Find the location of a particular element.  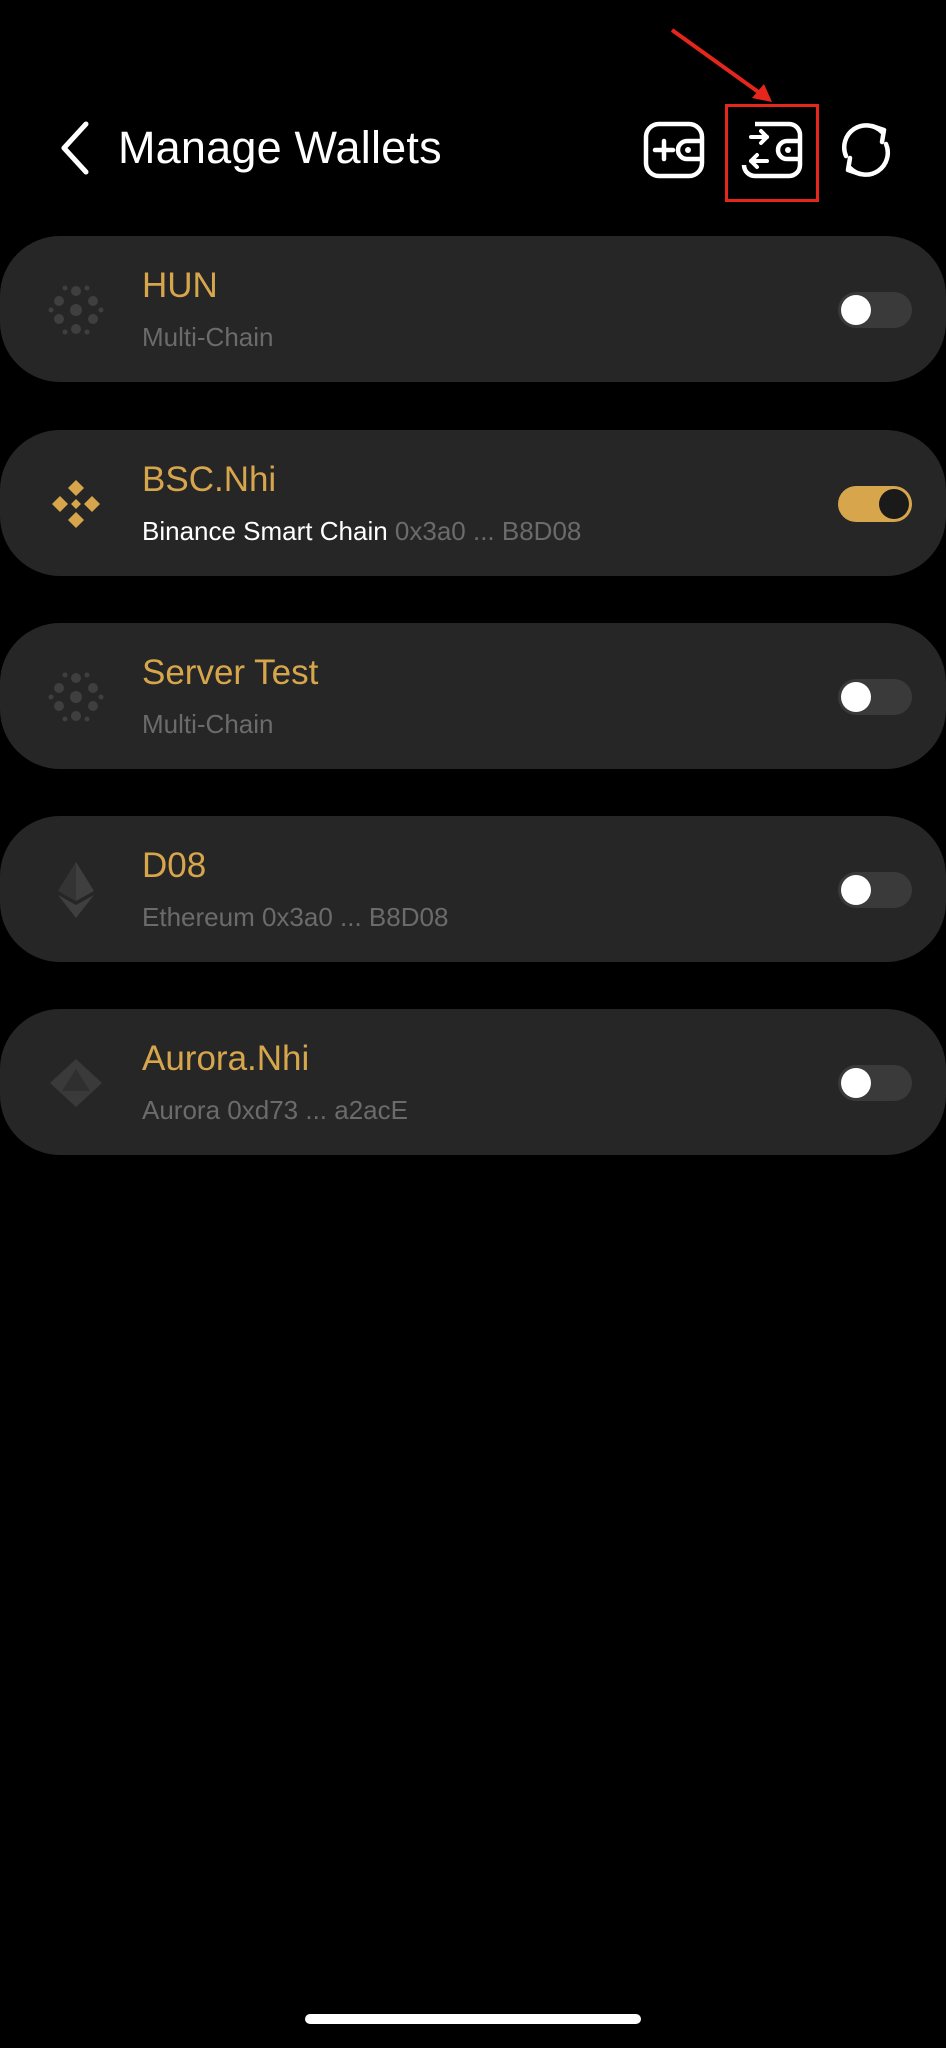

home-indicator is located at coordinates (473, 2019).